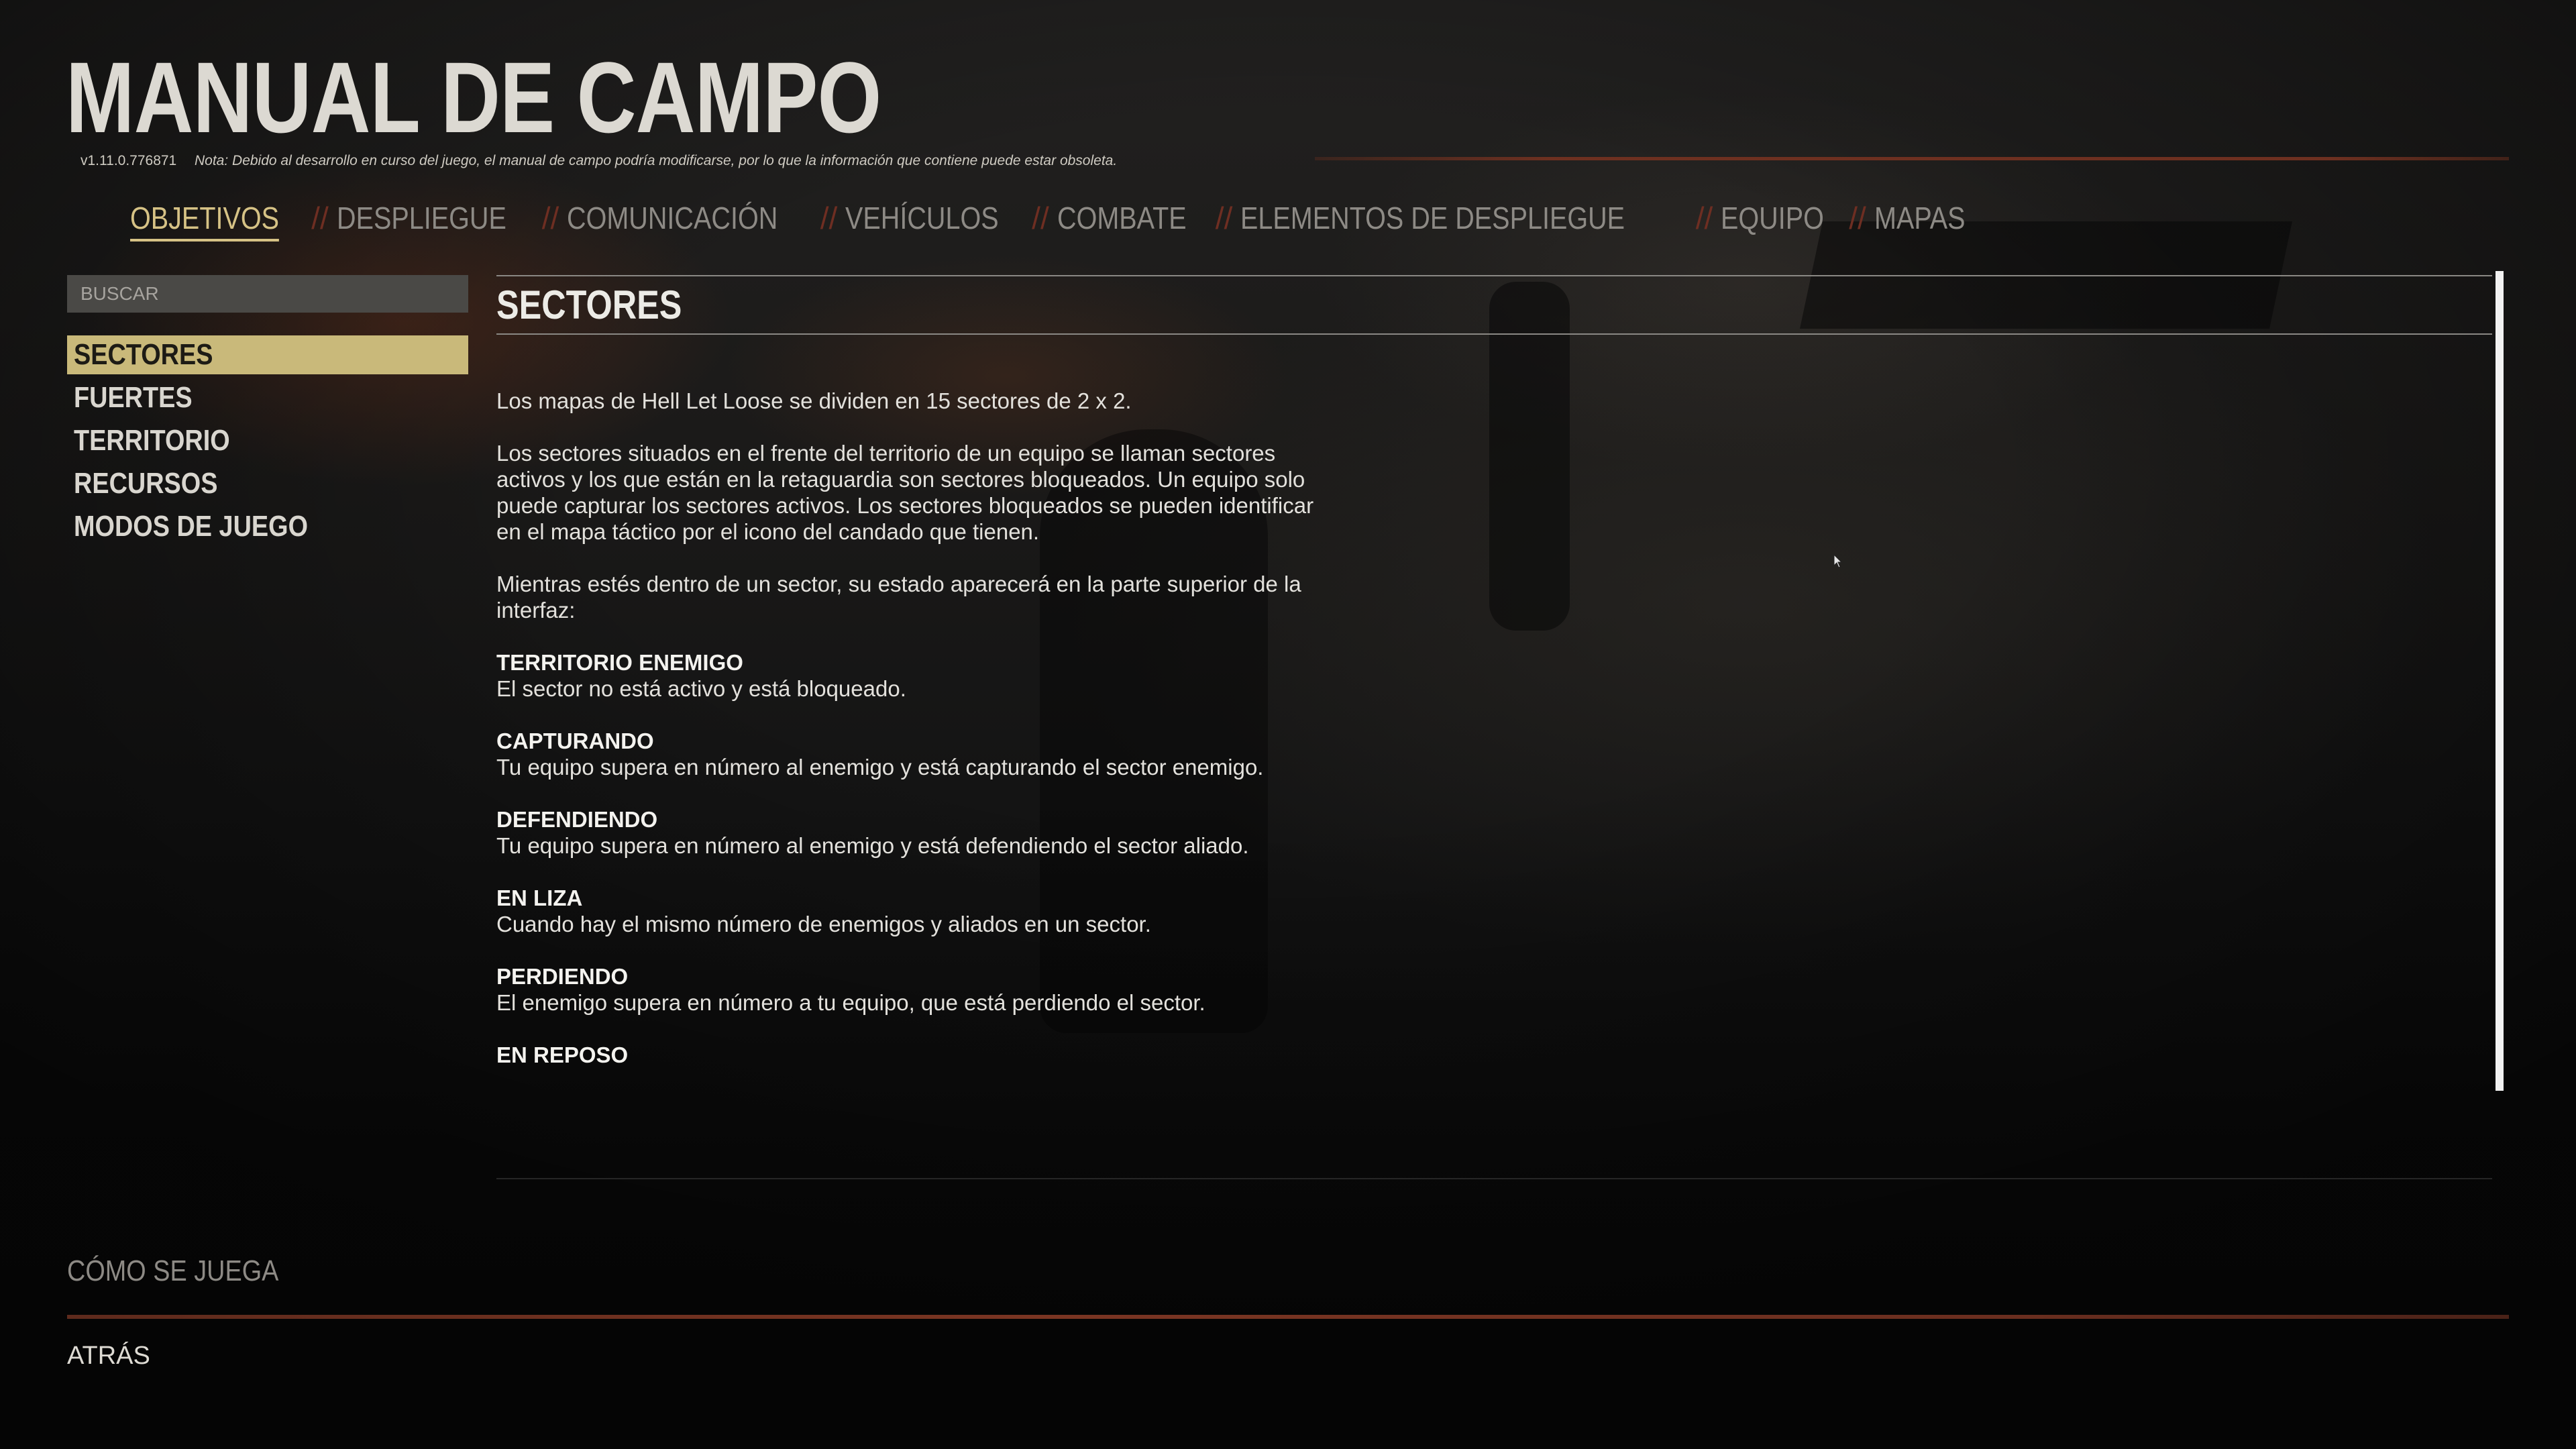 The width and height of the screenshot is (2576, 1449). I want to click on footer-divider, so click(1288, 1317).